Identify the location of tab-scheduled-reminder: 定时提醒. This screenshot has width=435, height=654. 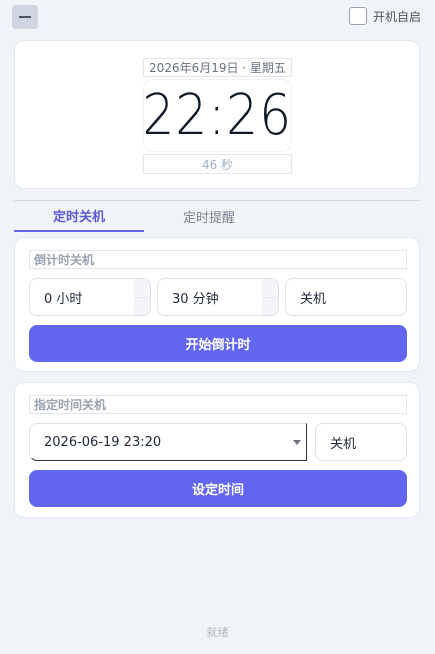
(209, 216).